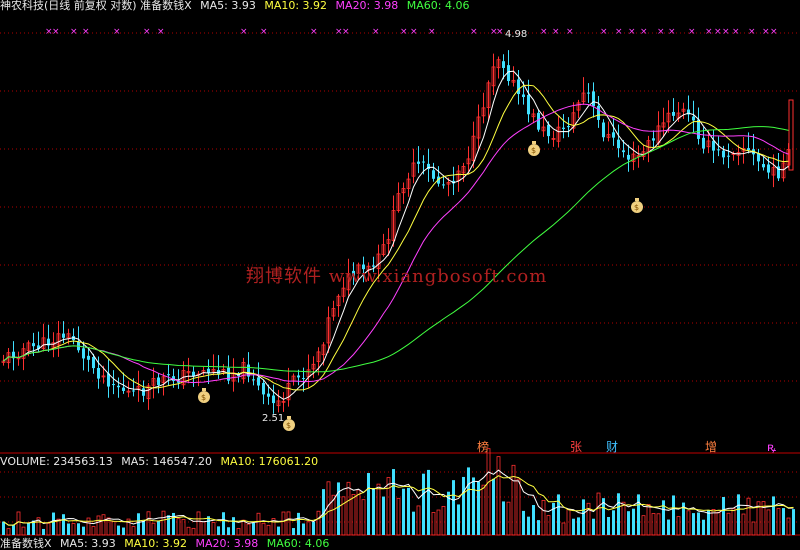 The width and height of the screenshot is (800, 550). I want to click on signal-badge-bang: 榜, so click(483, 447).